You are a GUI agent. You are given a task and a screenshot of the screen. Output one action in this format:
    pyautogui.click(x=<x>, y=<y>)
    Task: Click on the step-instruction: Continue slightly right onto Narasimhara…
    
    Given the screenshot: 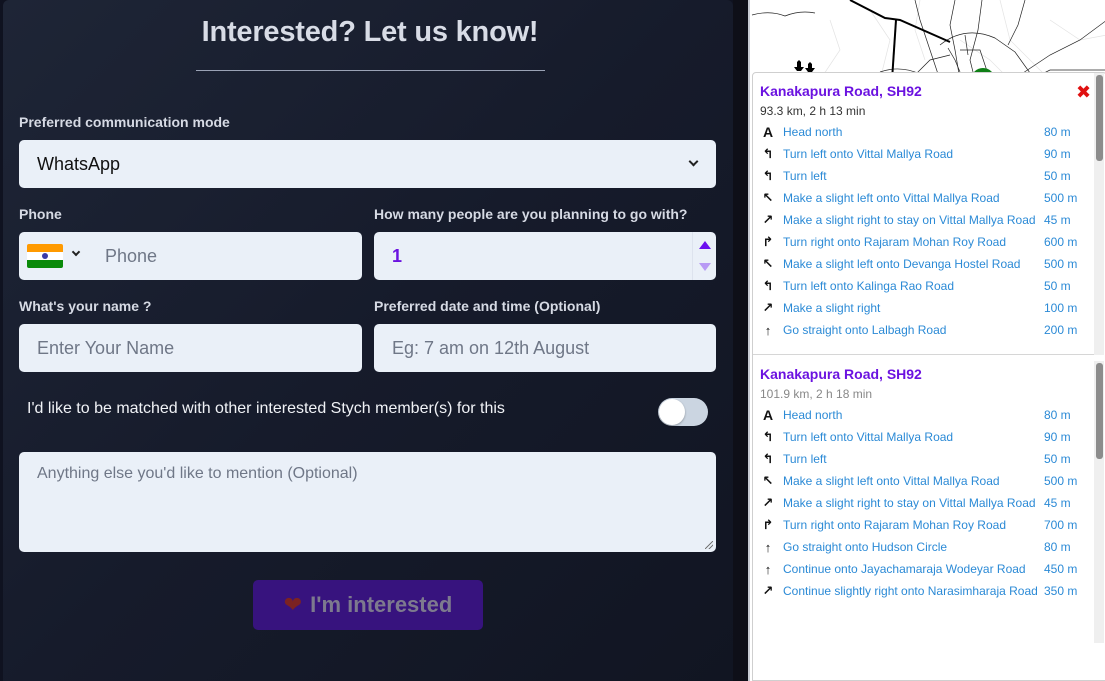 What is the action you would take?
    pyautogui.click(x=913, y=591)
    